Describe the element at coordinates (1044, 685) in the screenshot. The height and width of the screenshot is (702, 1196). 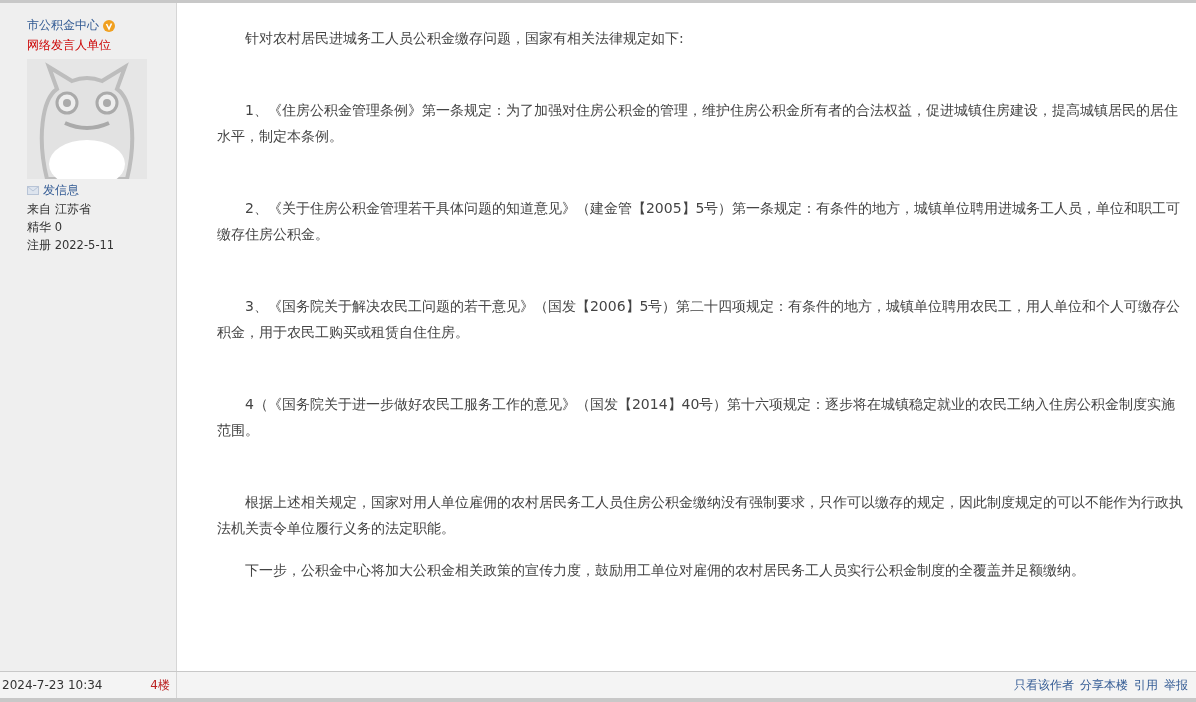
I see `post-action-link: 只看该作者` at that location.